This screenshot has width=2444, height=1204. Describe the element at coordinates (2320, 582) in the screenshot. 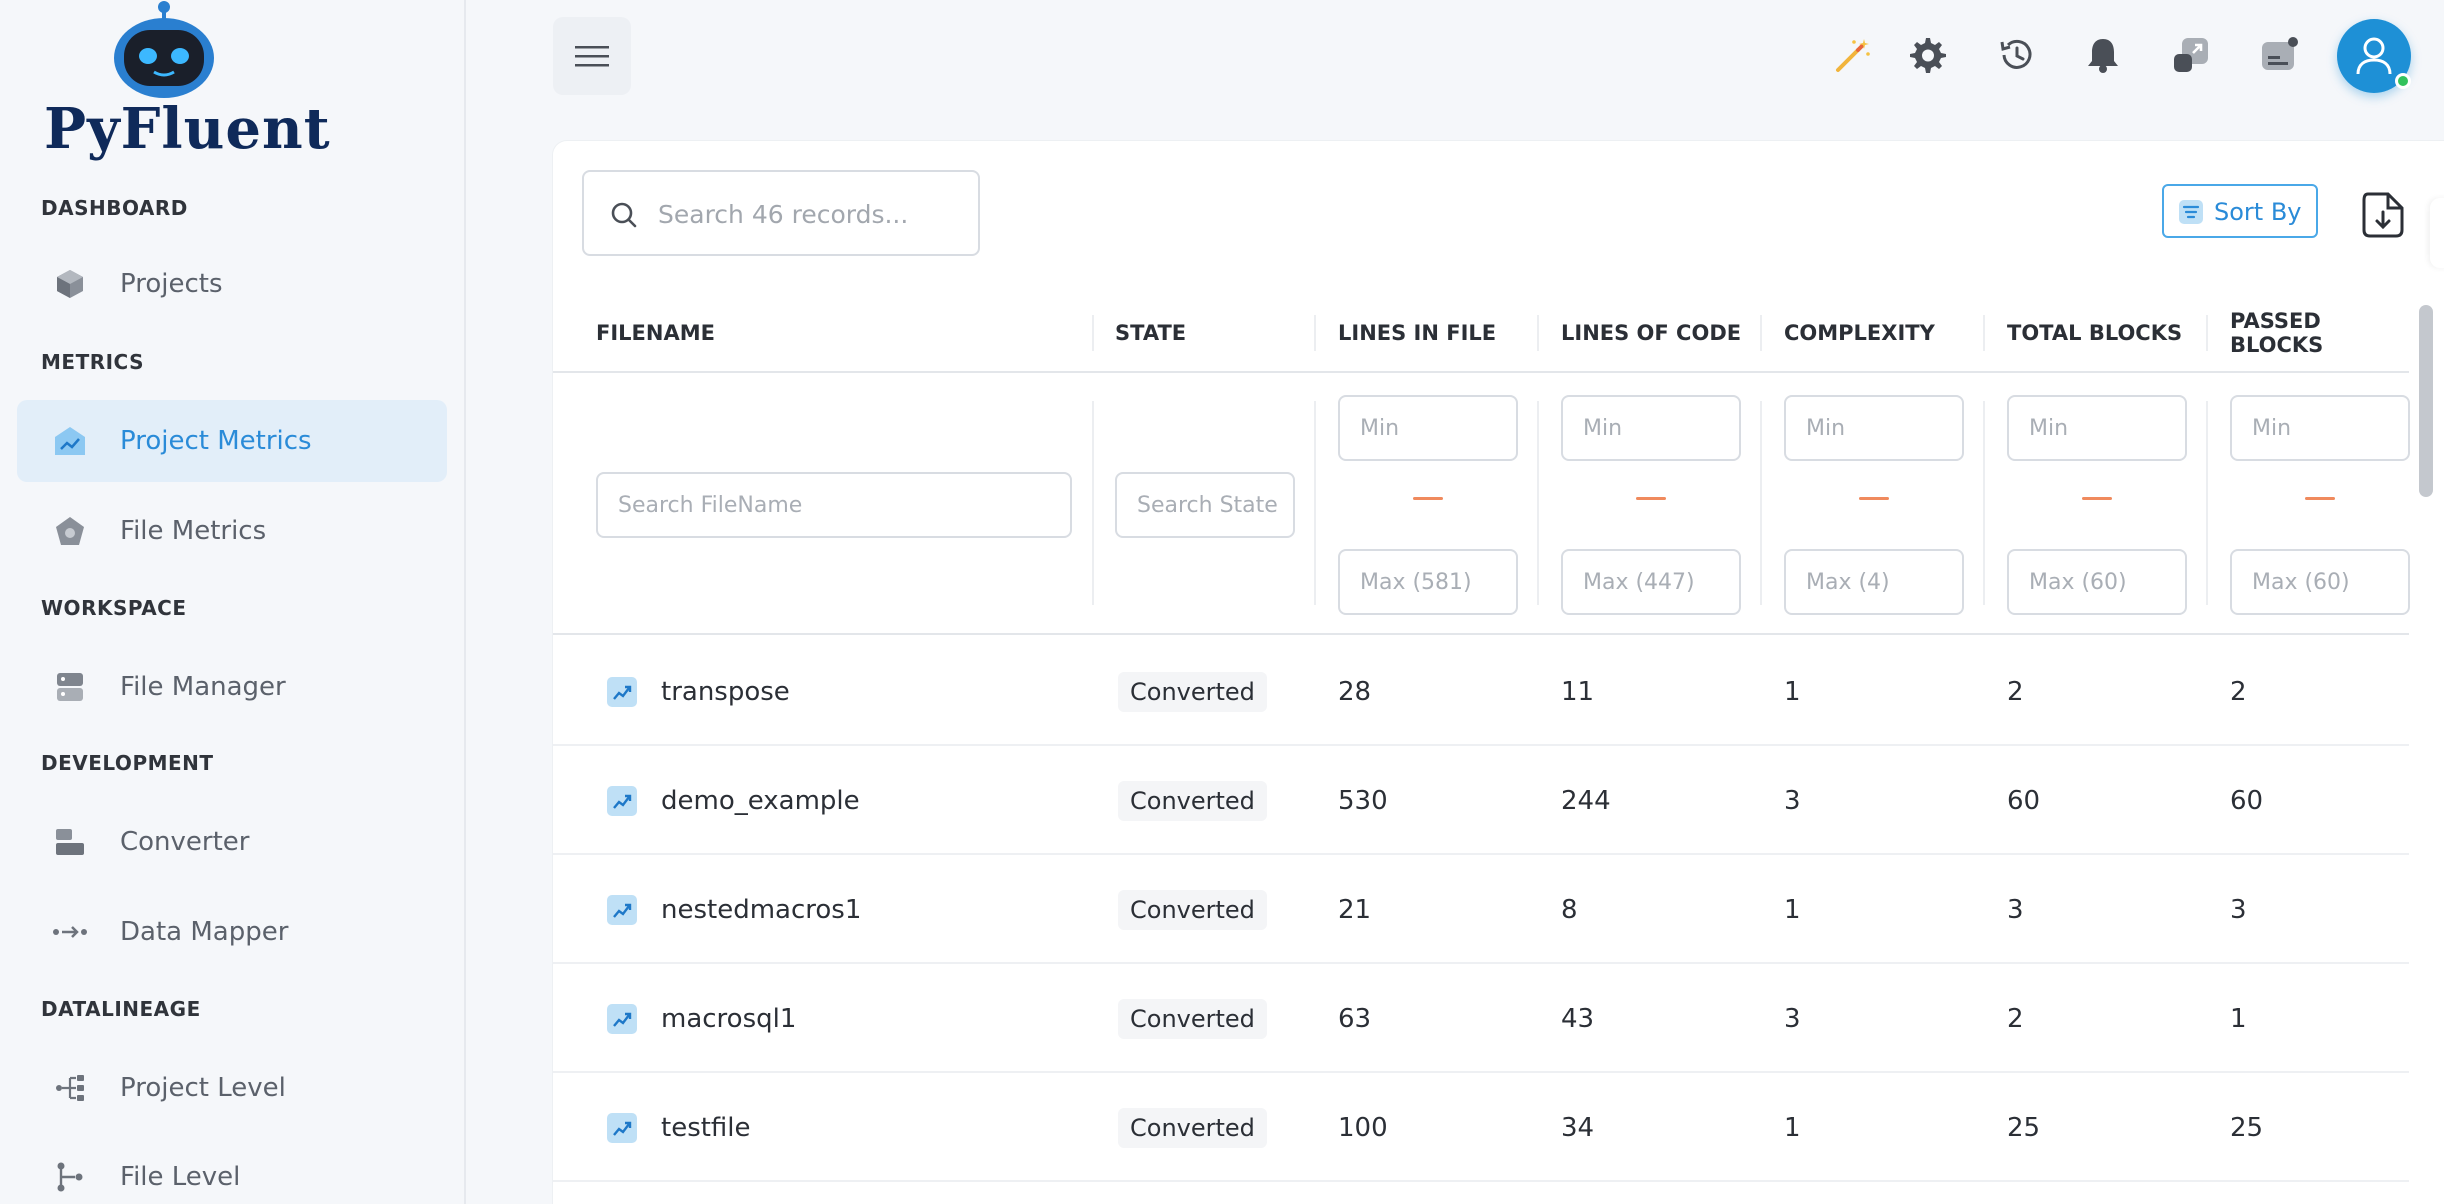

I see `passed-blocks-max-input` at that location.